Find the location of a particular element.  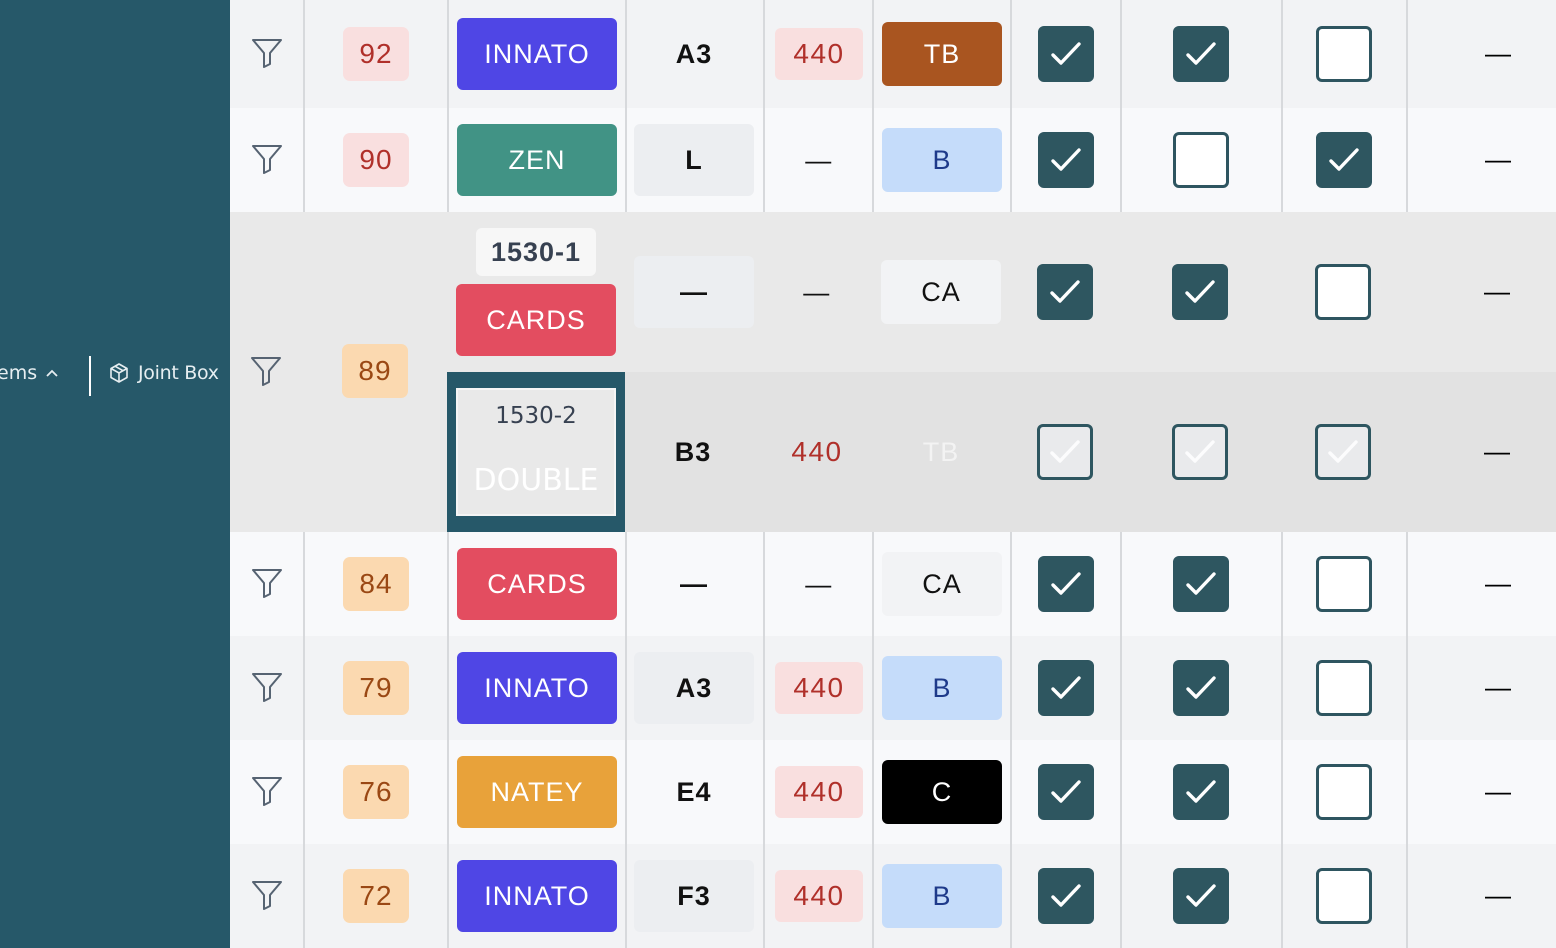

position-cell: F3 is located at coordinates (694, 896).